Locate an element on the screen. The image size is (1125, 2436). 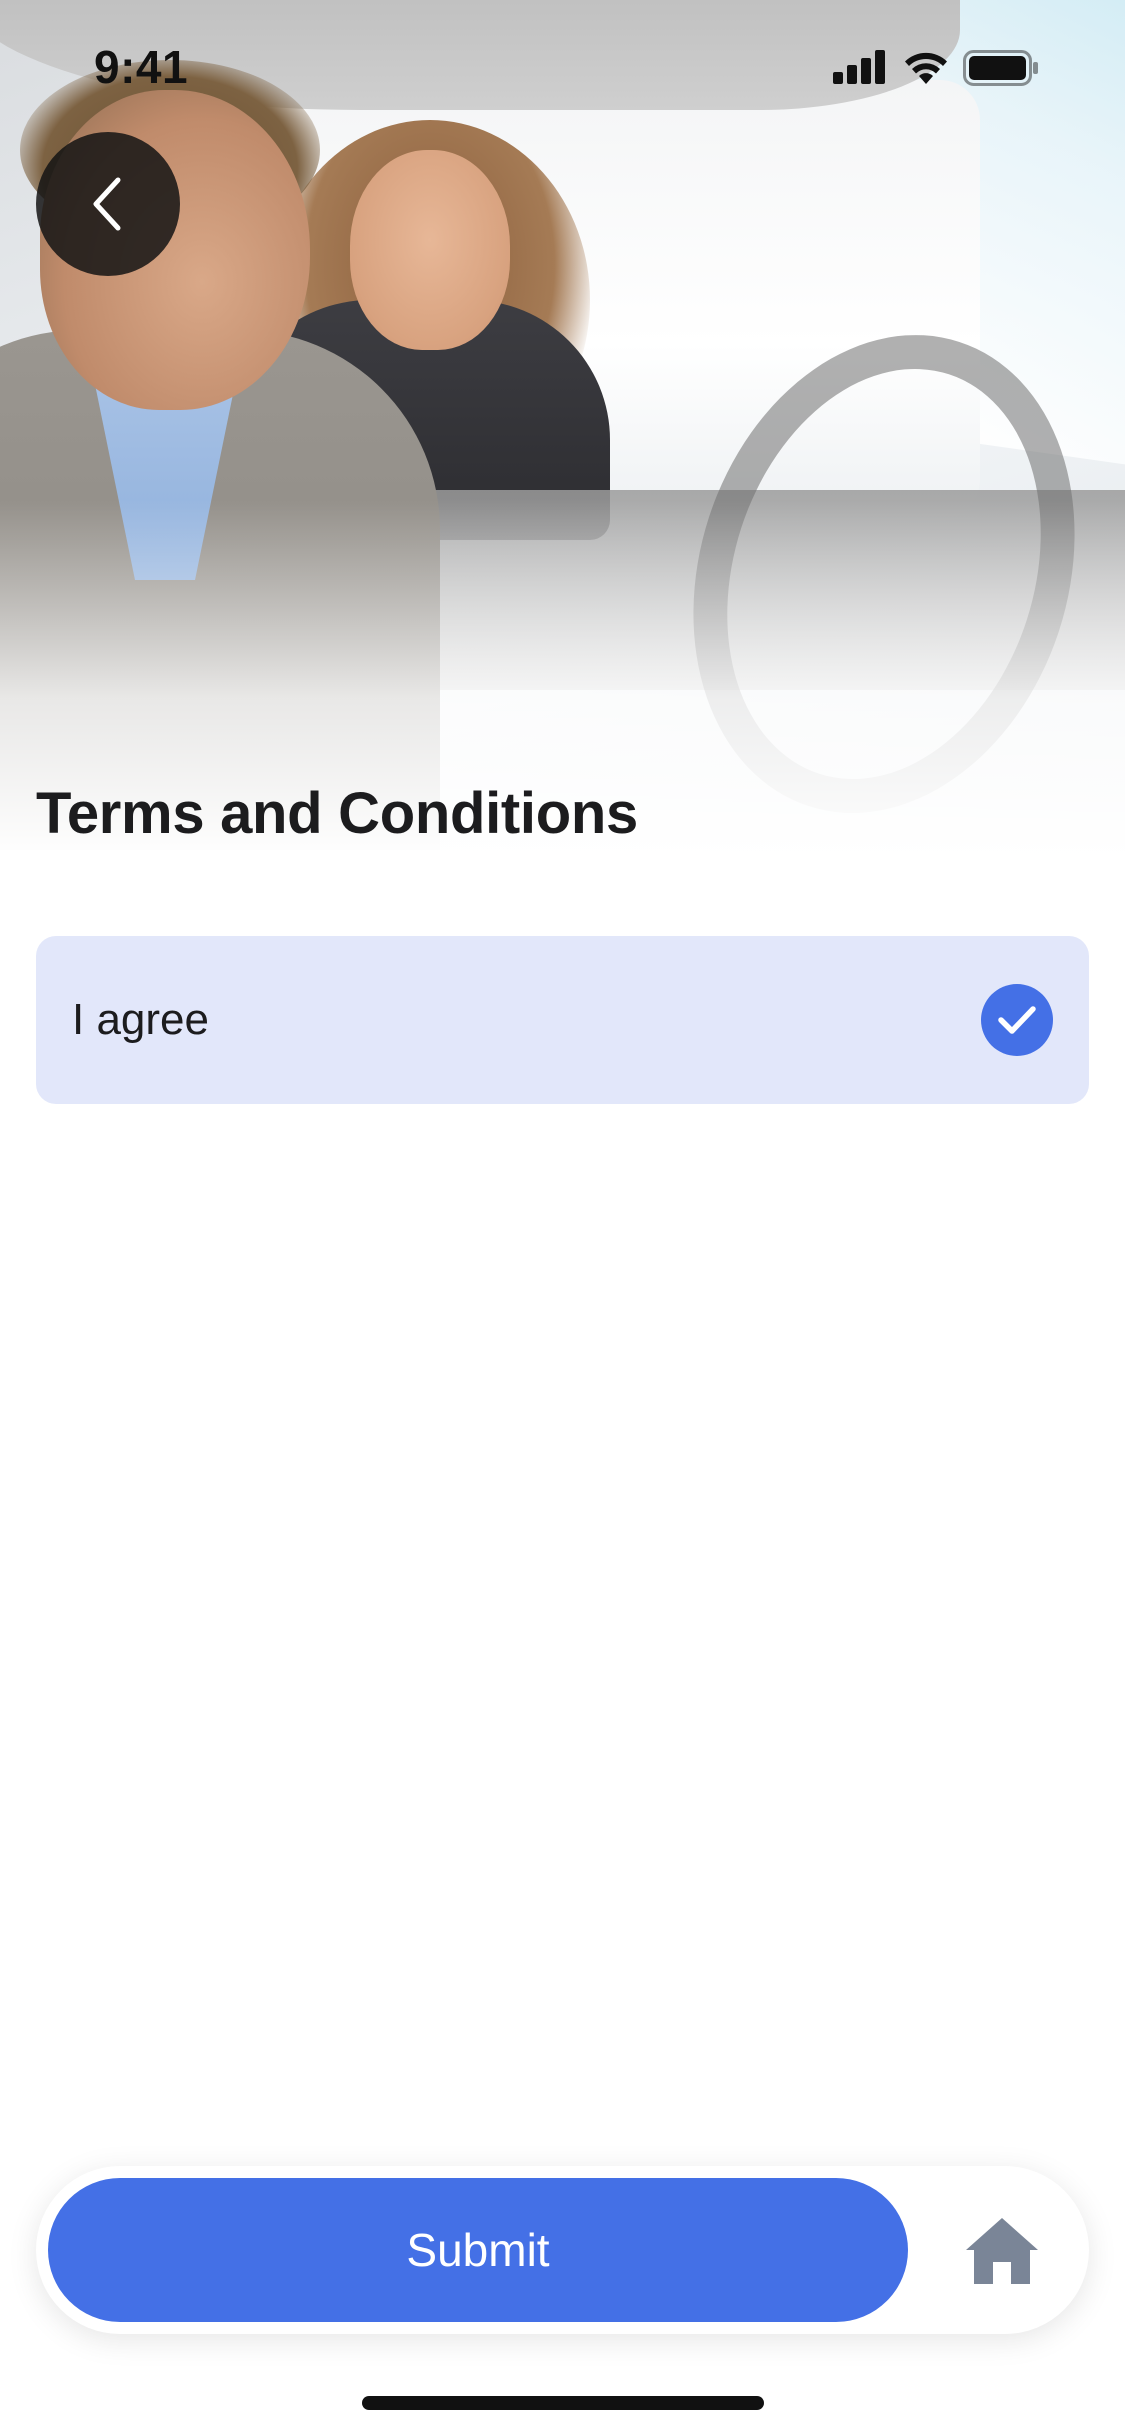
checkmark-icon is located at coordinates (1017, 1020).